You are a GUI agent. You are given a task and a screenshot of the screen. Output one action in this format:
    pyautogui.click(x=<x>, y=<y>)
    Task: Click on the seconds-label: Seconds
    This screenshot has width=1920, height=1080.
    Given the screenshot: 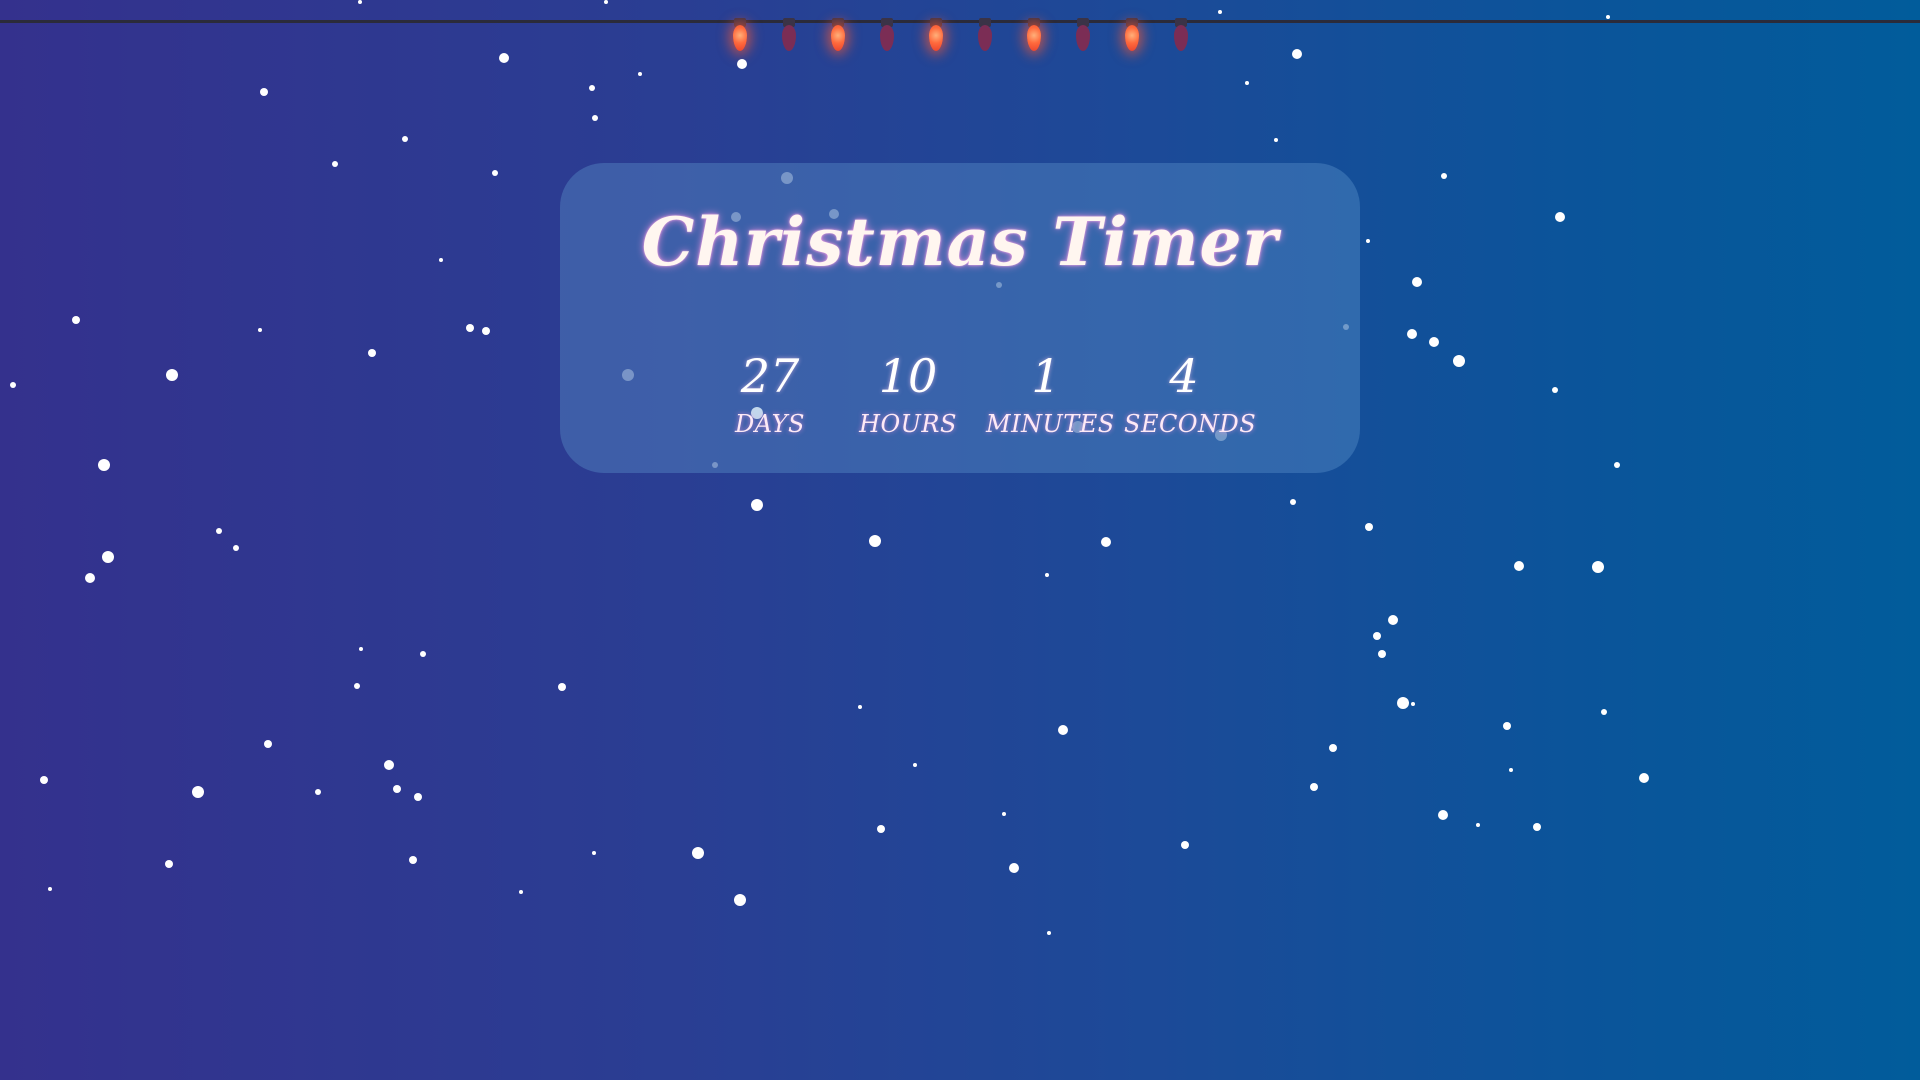 What is the action you would take?
    pyautogui.click(x=1190, y=424)
    